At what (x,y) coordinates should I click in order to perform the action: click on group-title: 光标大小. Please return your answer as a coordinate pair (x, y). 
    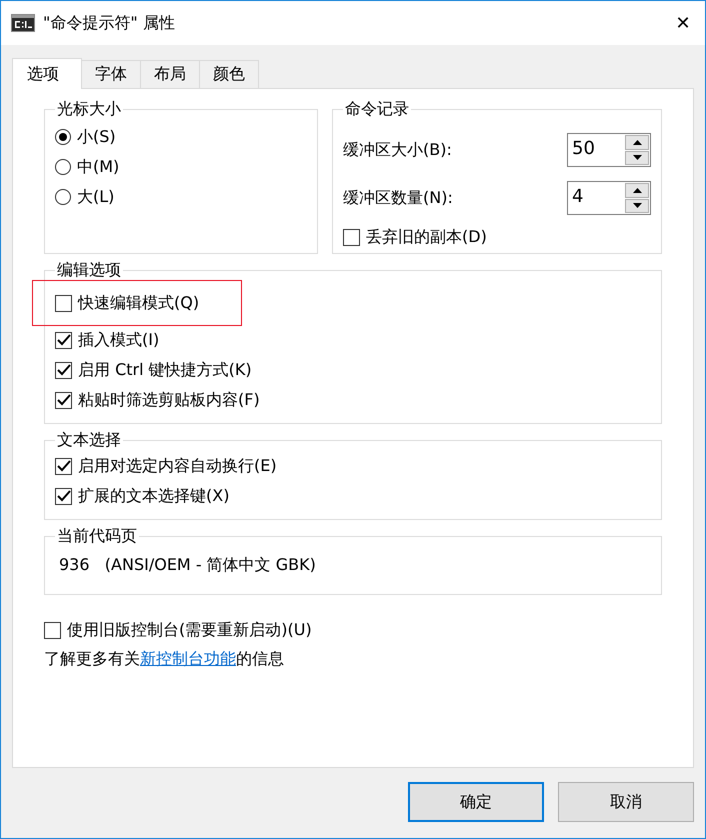
    Looking at the image, I should click on (89, 109).